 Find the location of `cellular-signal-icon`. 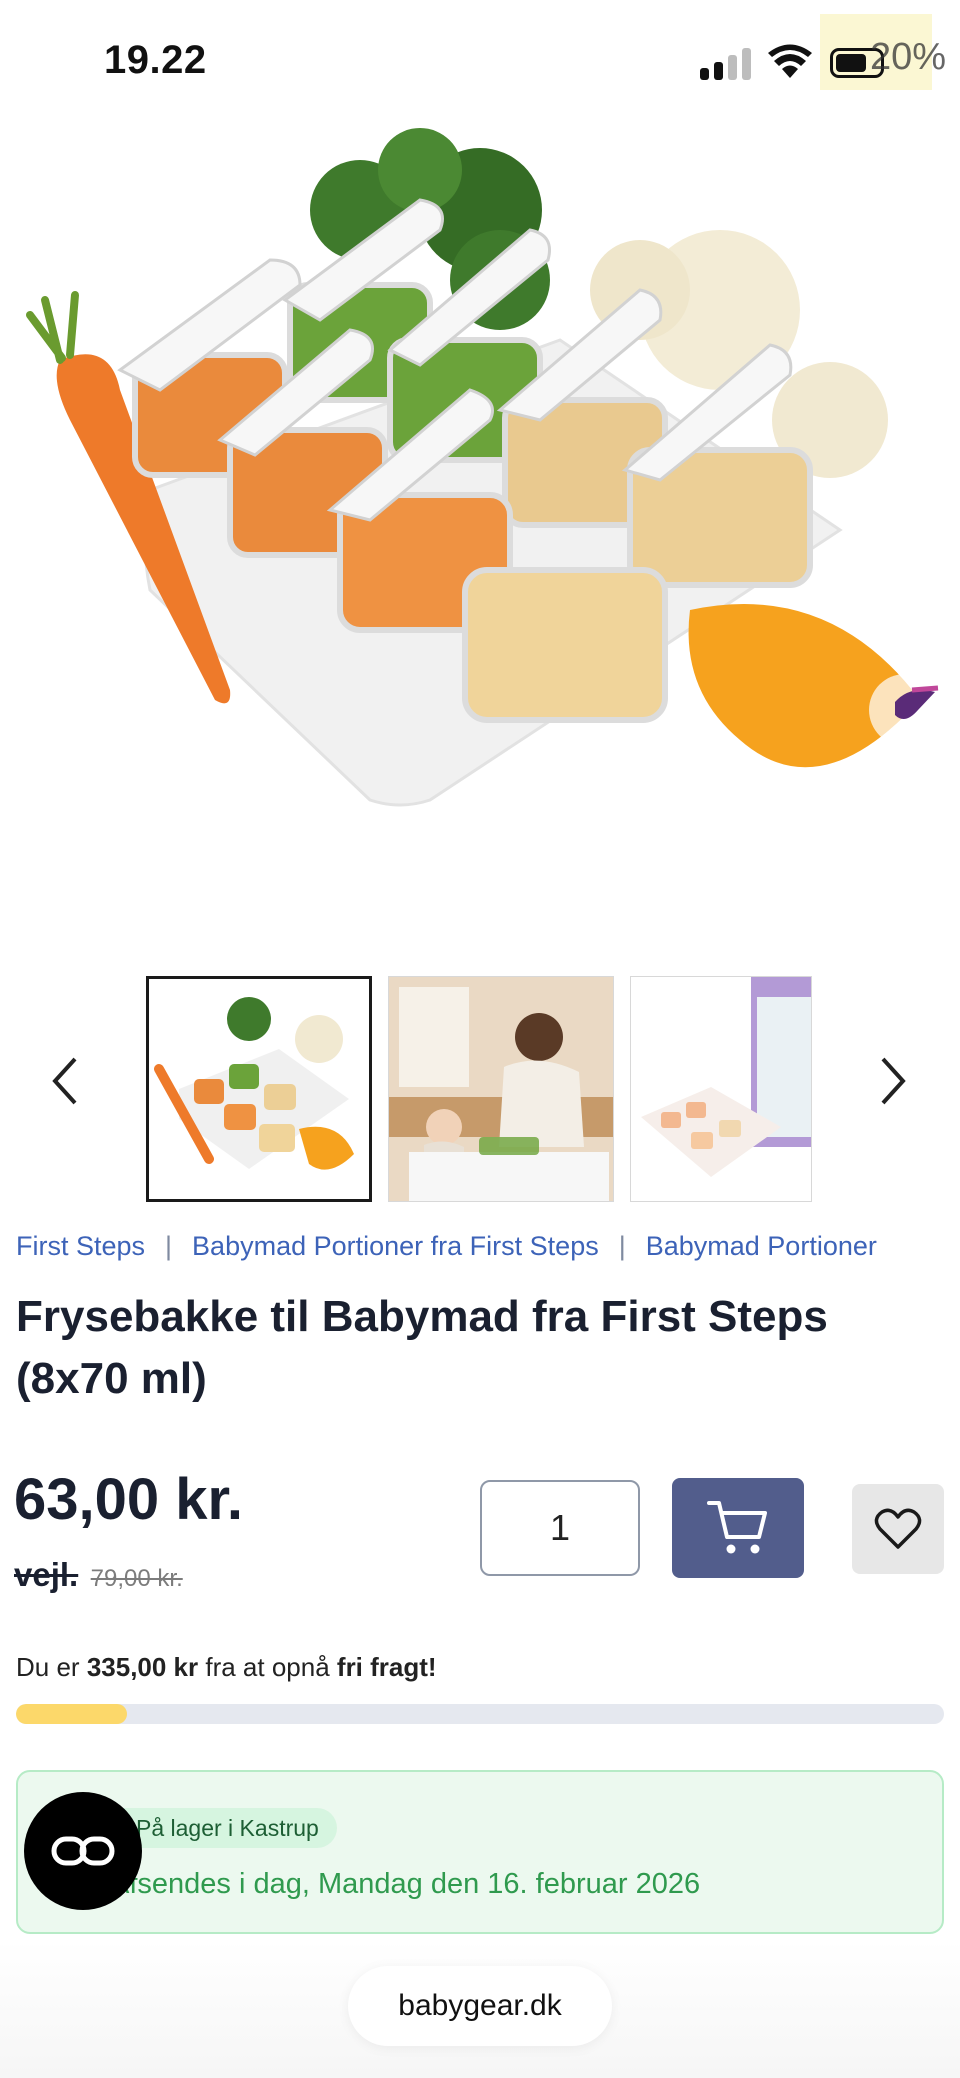

cellular-signal-icon is located at coordinates (726, 64).